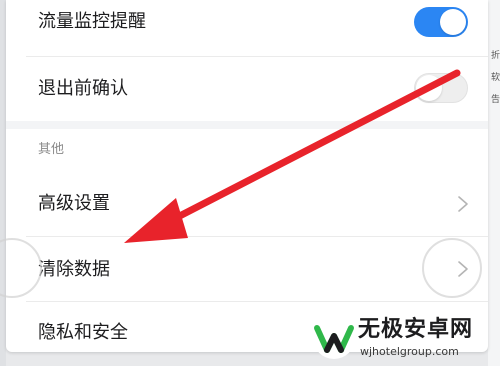  I want to click on background-glyph: 软, so click(495, 78).